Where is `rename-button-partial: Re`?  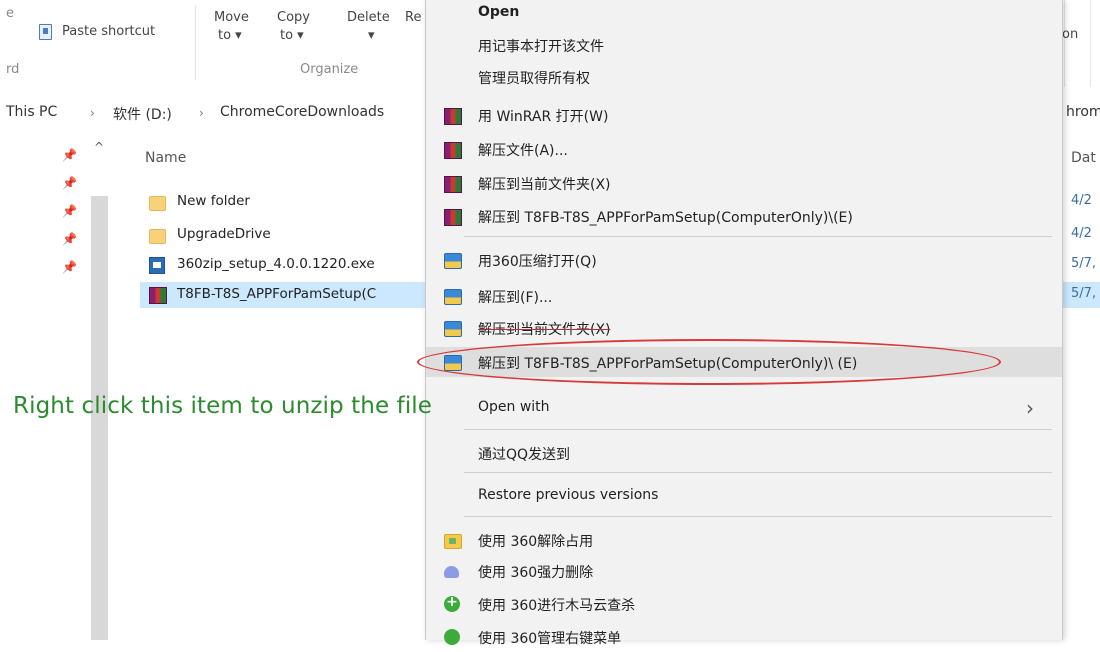
rename-button-partial: Re is located at coordinates (413, 17).